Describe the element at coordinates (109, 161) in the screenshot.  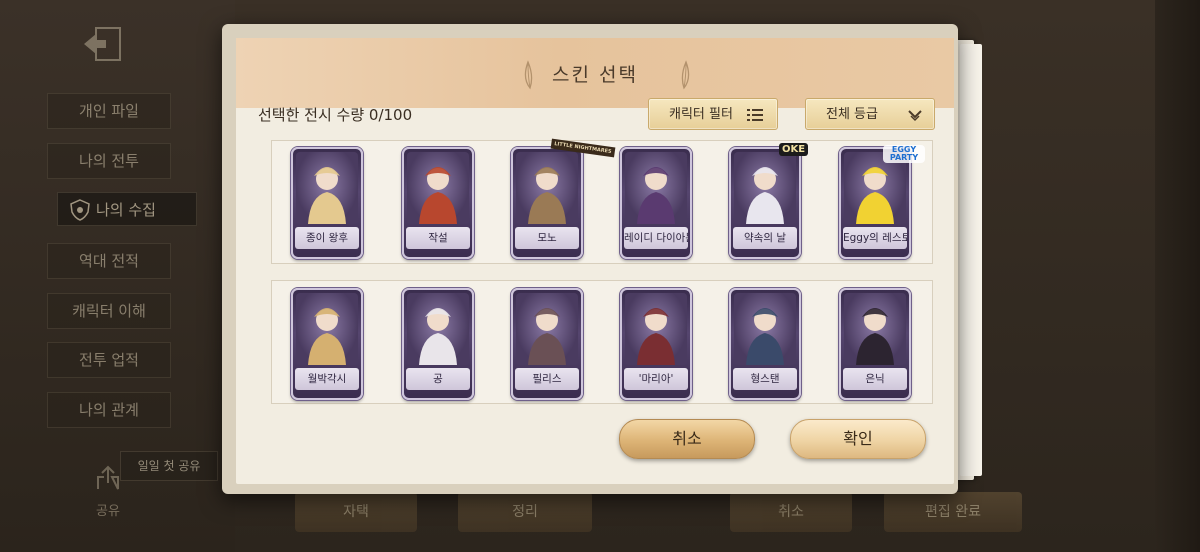
I see `side-item-battles: 나의 전투` at that location.